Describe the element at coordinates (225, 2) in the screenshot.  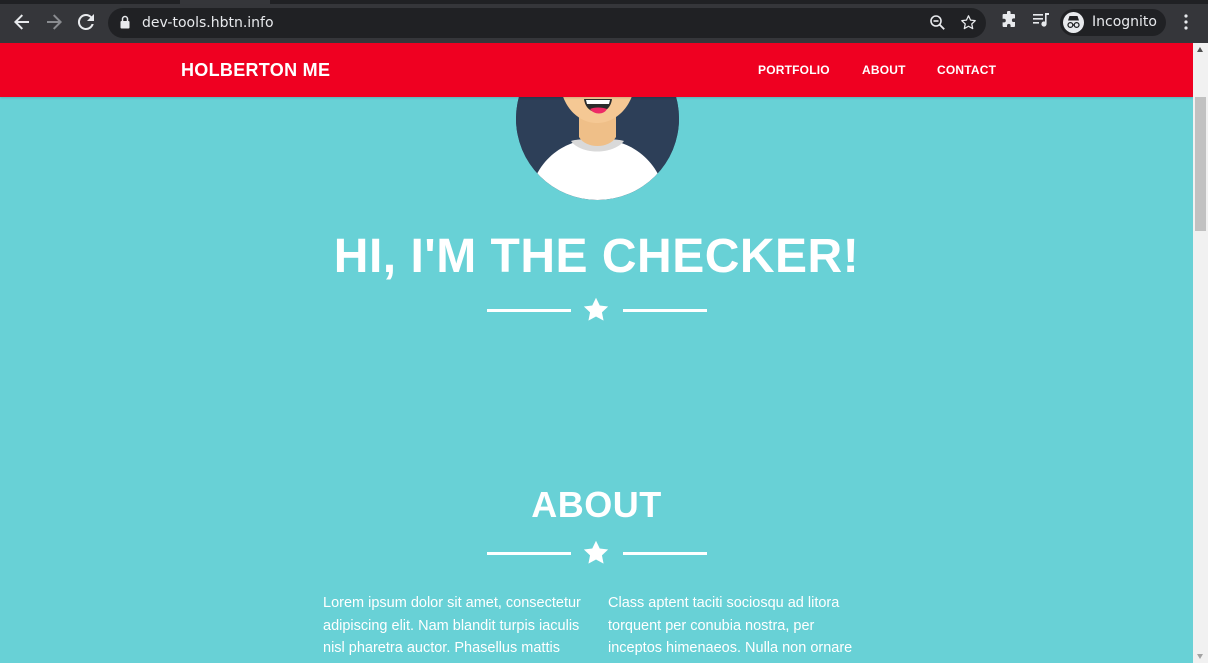
I see `active-tab` at that location.